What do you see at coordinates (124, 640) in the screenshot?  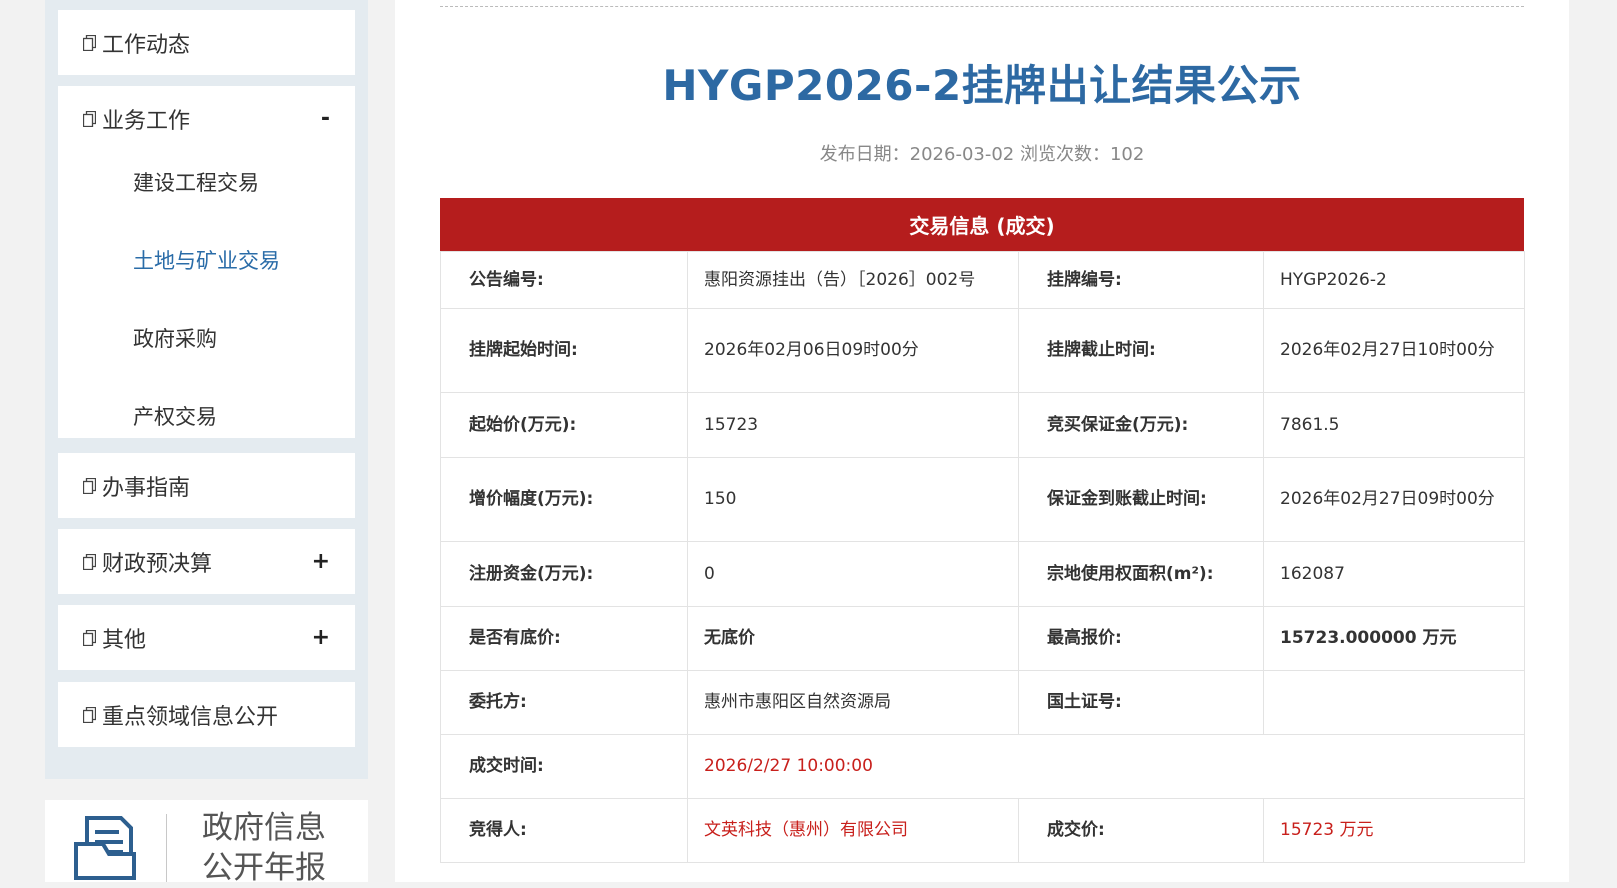 I see `menu-item-label: 其他` at bounding box center [124, 640].